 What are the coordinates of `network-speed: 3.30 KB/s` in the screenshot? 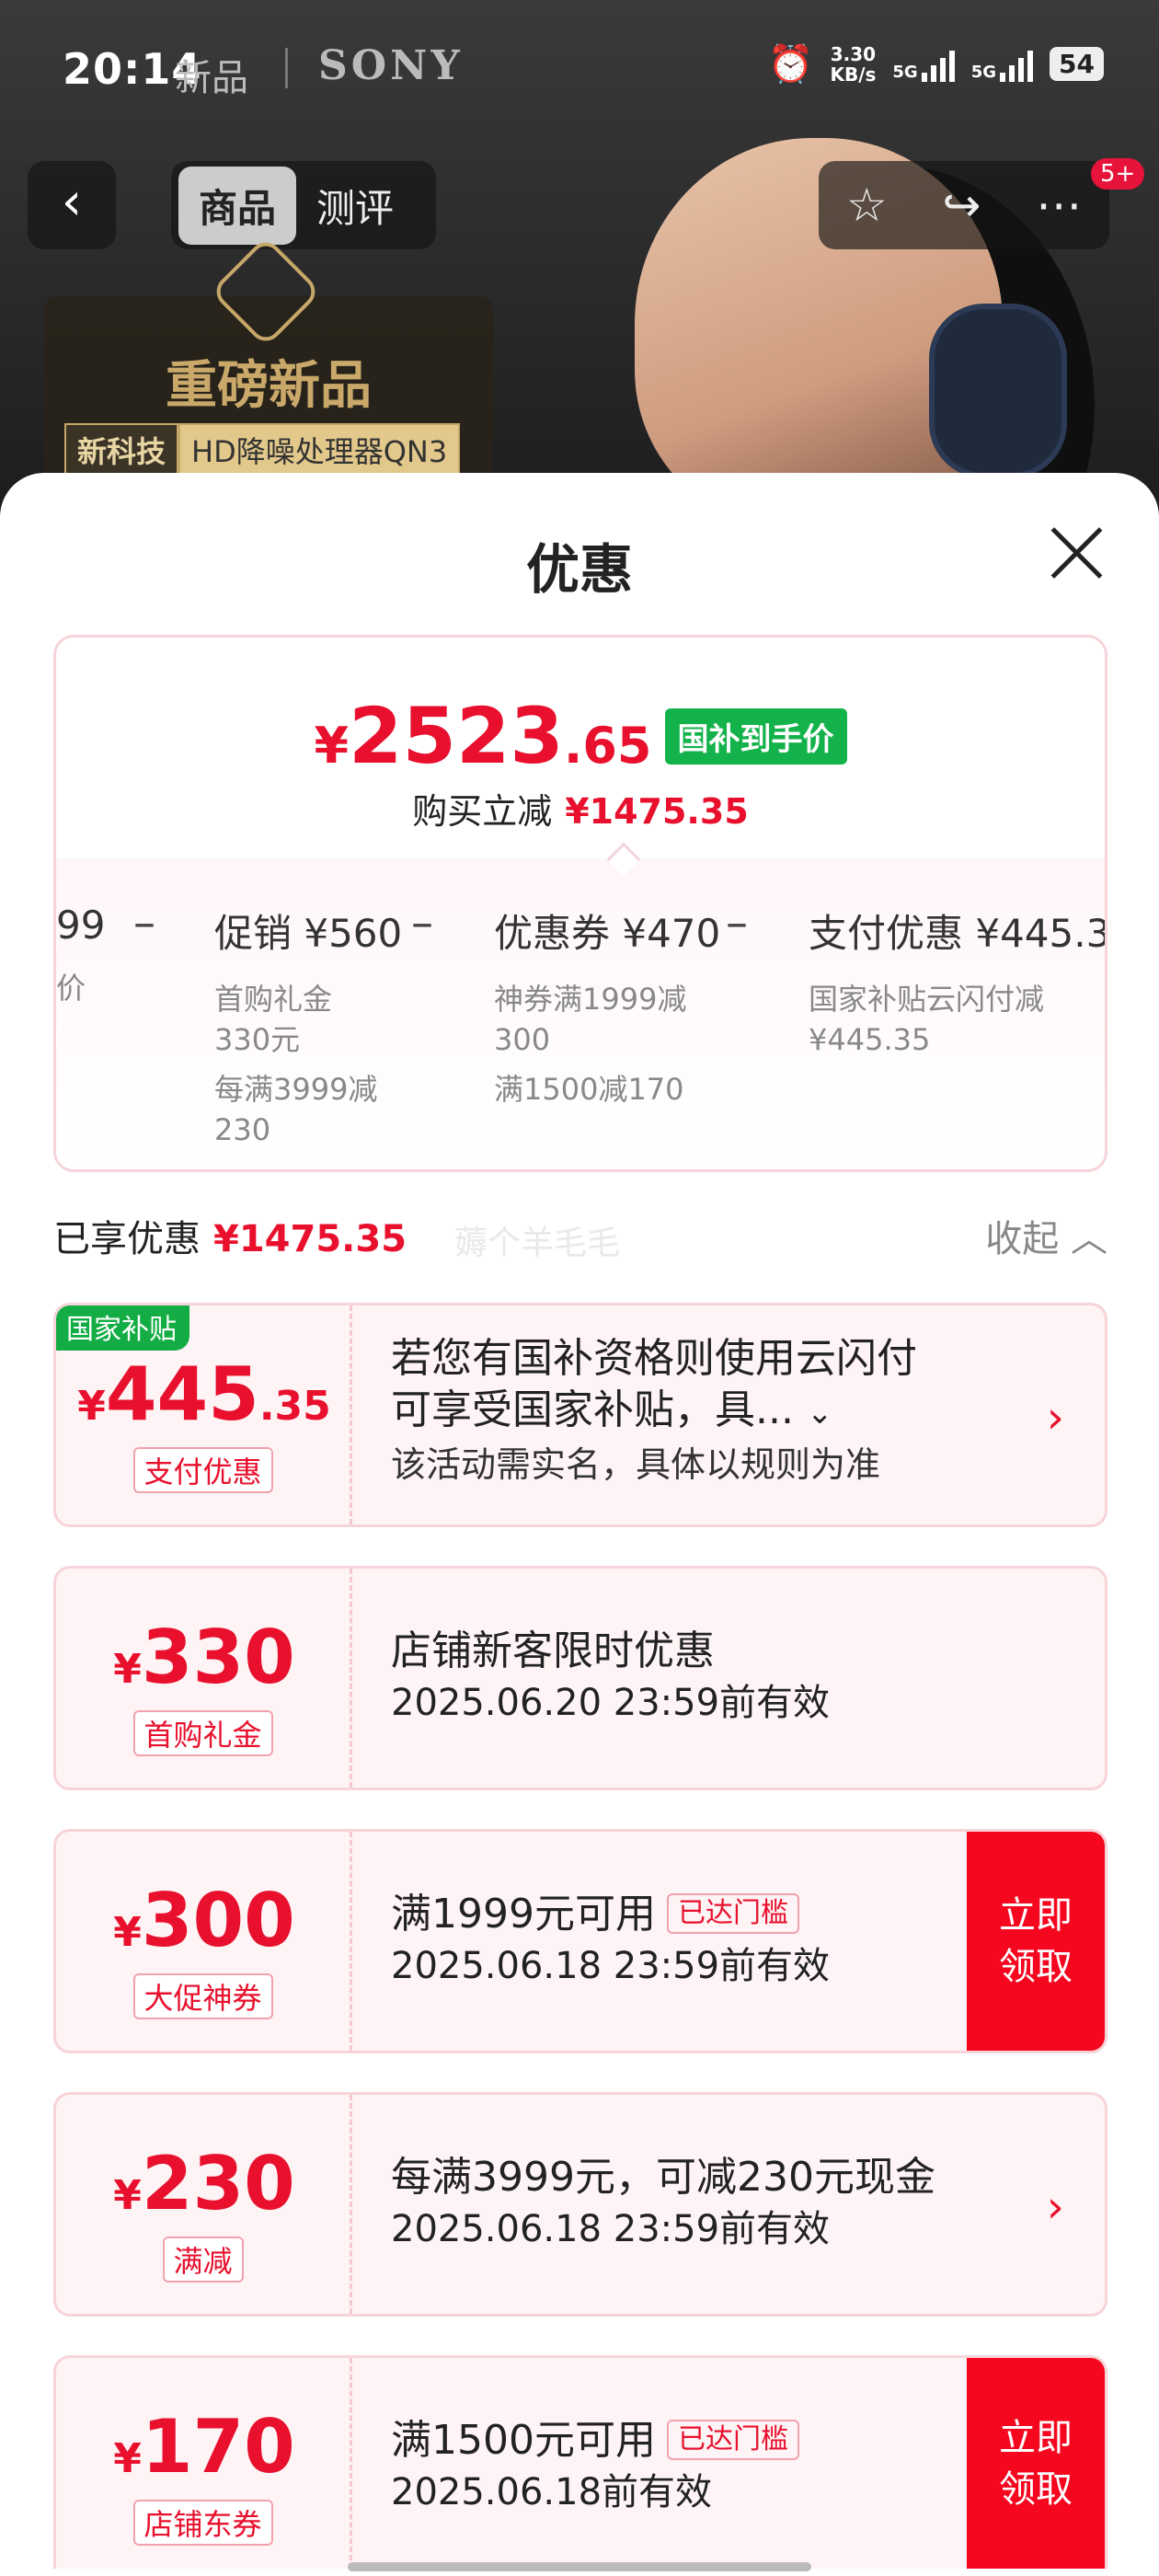 It's located at (853, 64).